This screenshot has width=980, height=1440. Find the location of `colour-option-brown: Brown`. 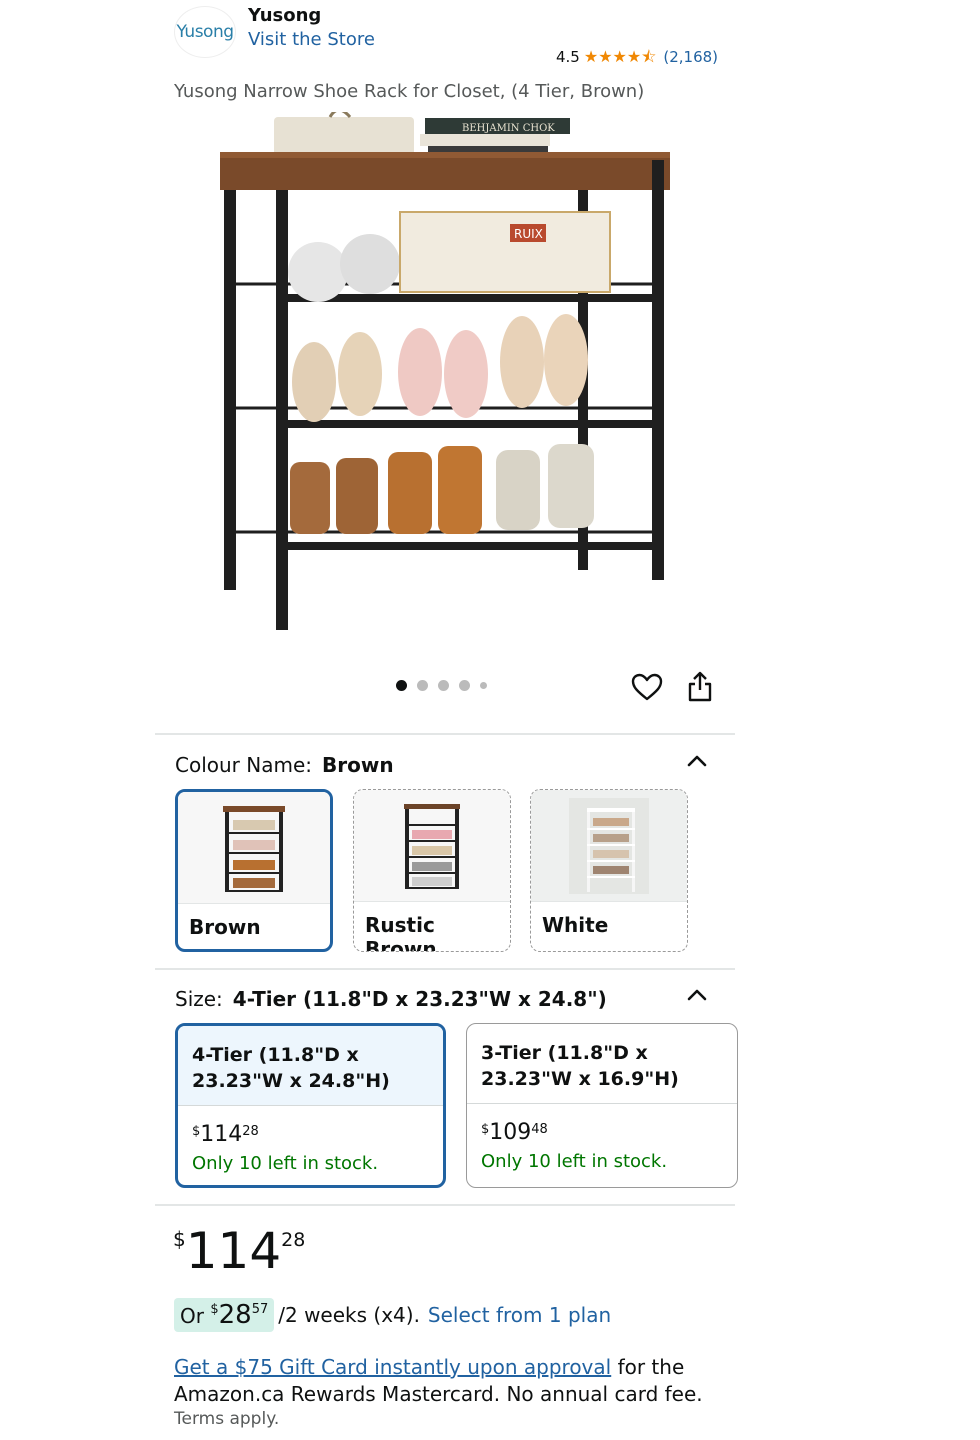

colour-option-brown: Brown is located at coordinates (254, 870).